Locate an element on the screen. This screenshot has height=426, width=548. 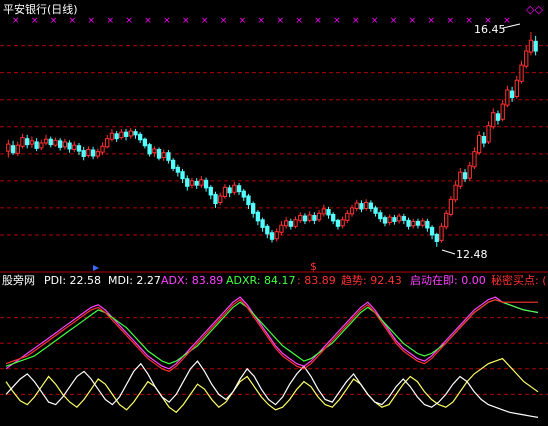
adxr-label: ADXR: 84.17 is located at coordinates (261, 280).